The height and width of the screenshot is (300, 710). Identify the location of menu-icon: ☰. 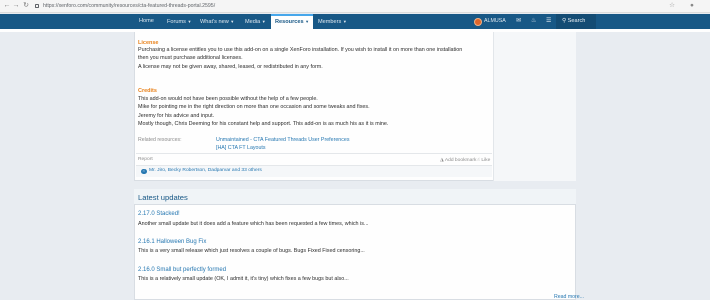
(548, 21).